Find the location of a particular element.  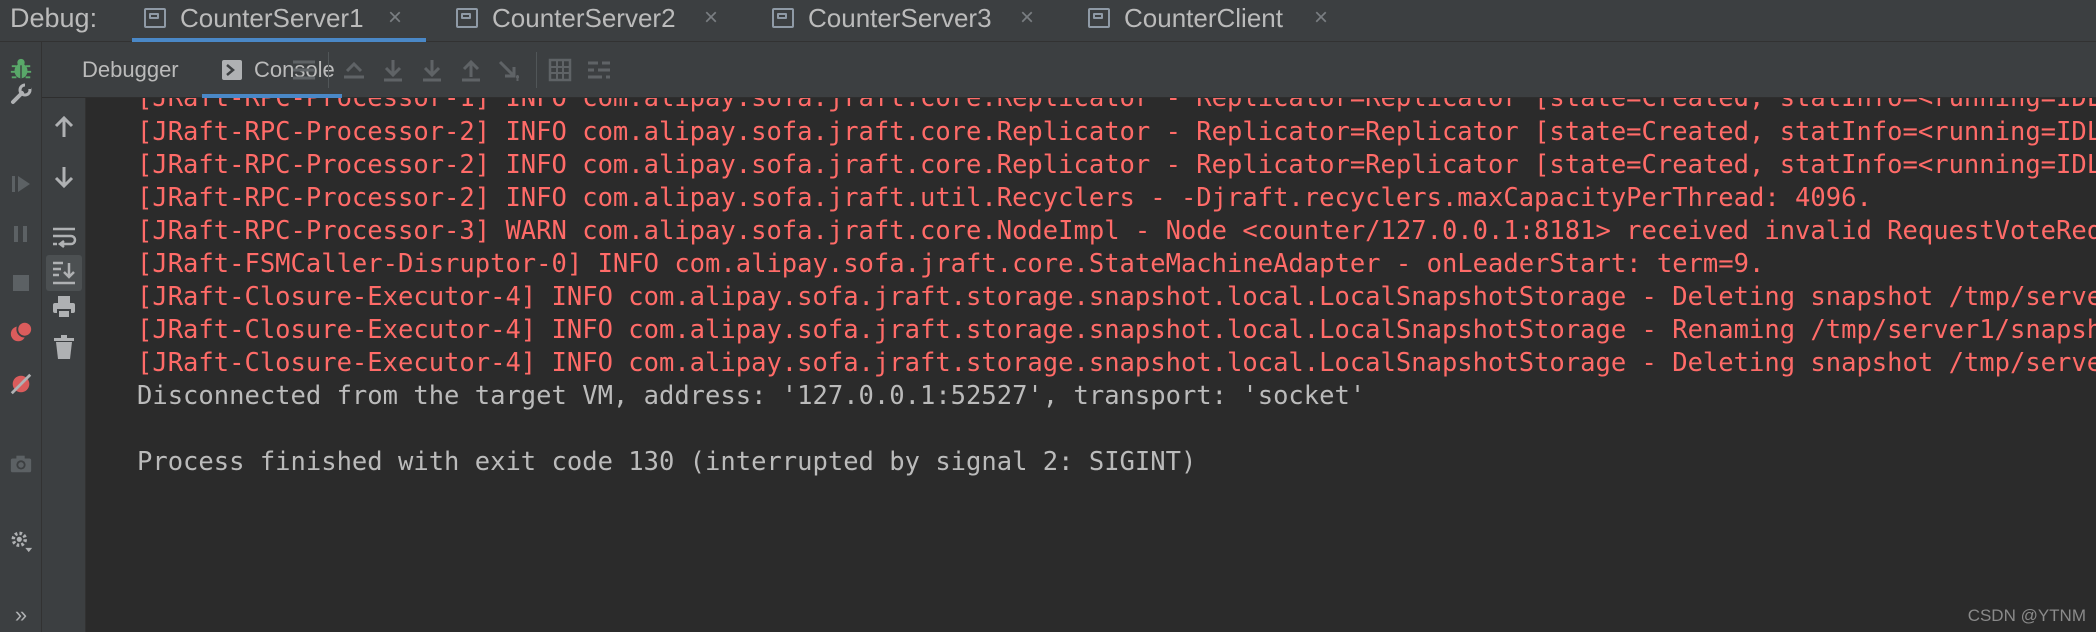

console-icon is located at coordinates (232, 70).